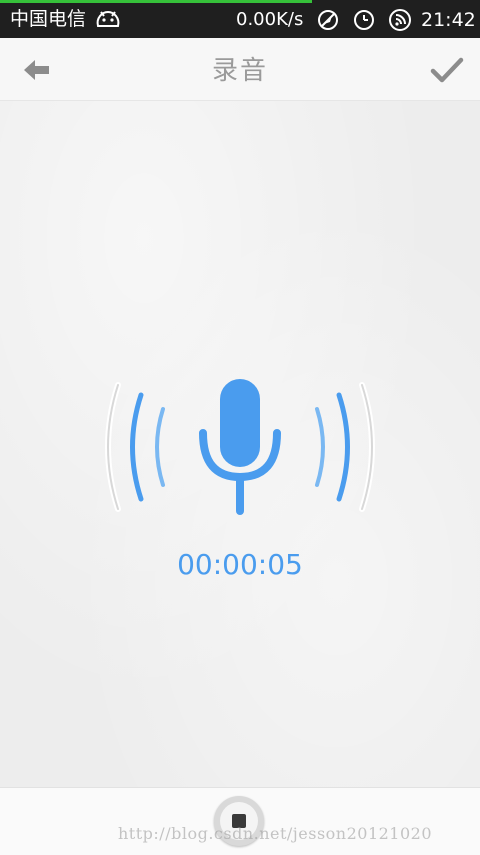  I want to click on action-bar: 录音, so click(240, 69).